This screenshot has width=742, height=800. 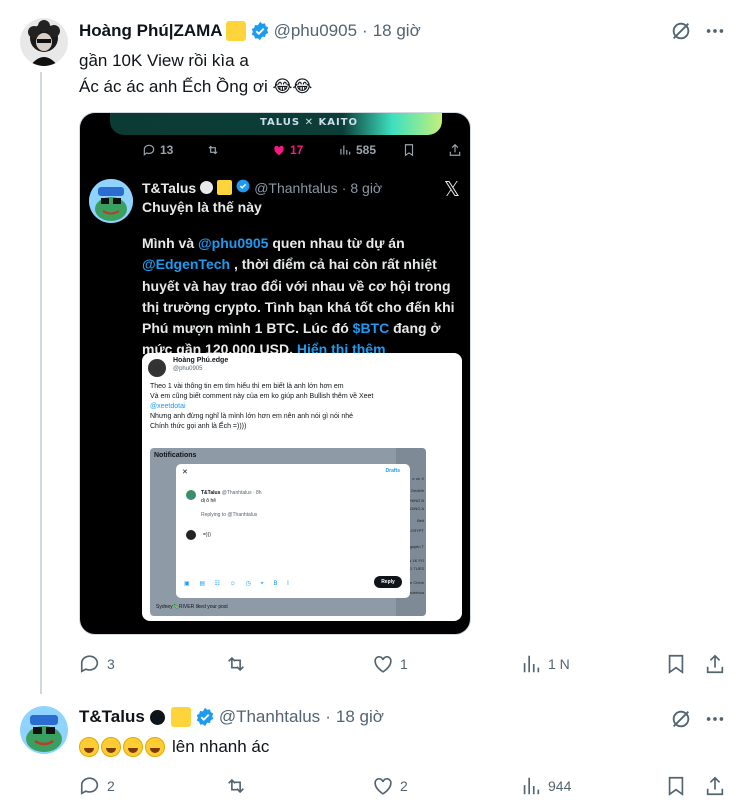 What do you see at coordinates (390, 786) in the screenshot?
I see `like-button: 2` at bounding box center [390, 786].